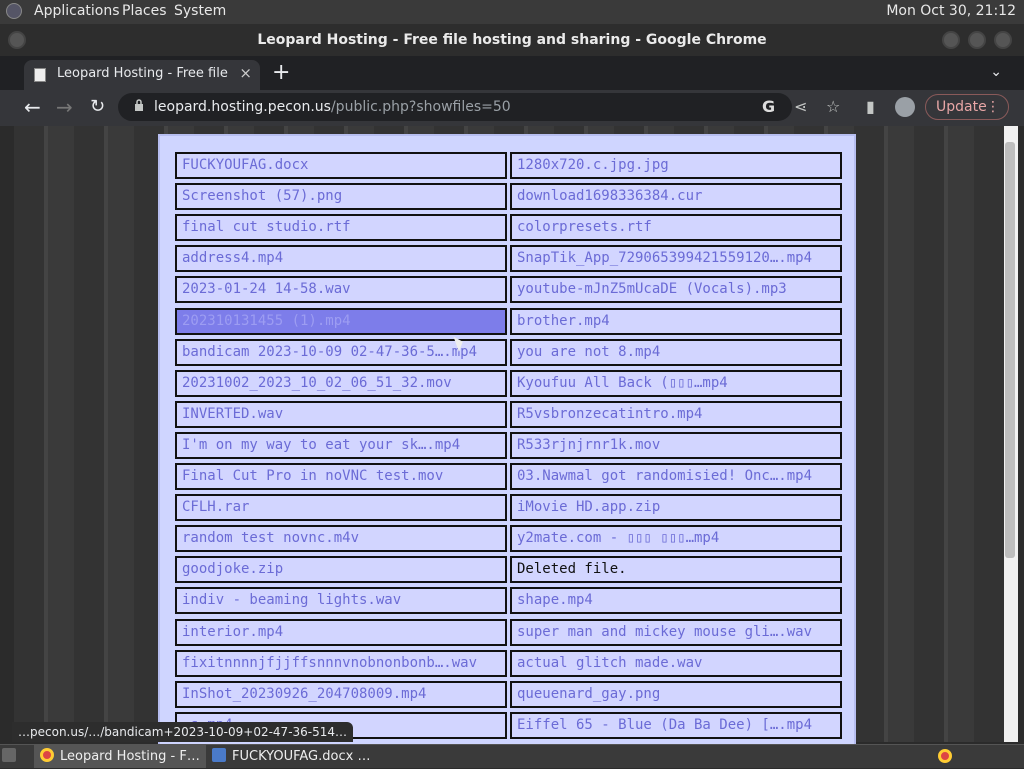  I want to click on file-link: brother.mp4, so click(676, 321).